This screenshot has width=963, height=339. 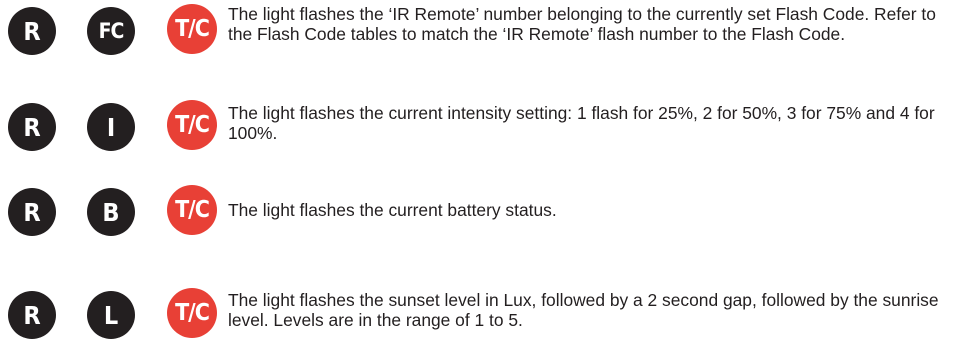 What do you see at coordinates (111, 31) in the screenshot?
I see `flash-code-button-icon: FC` at bounding box center [111, 31].